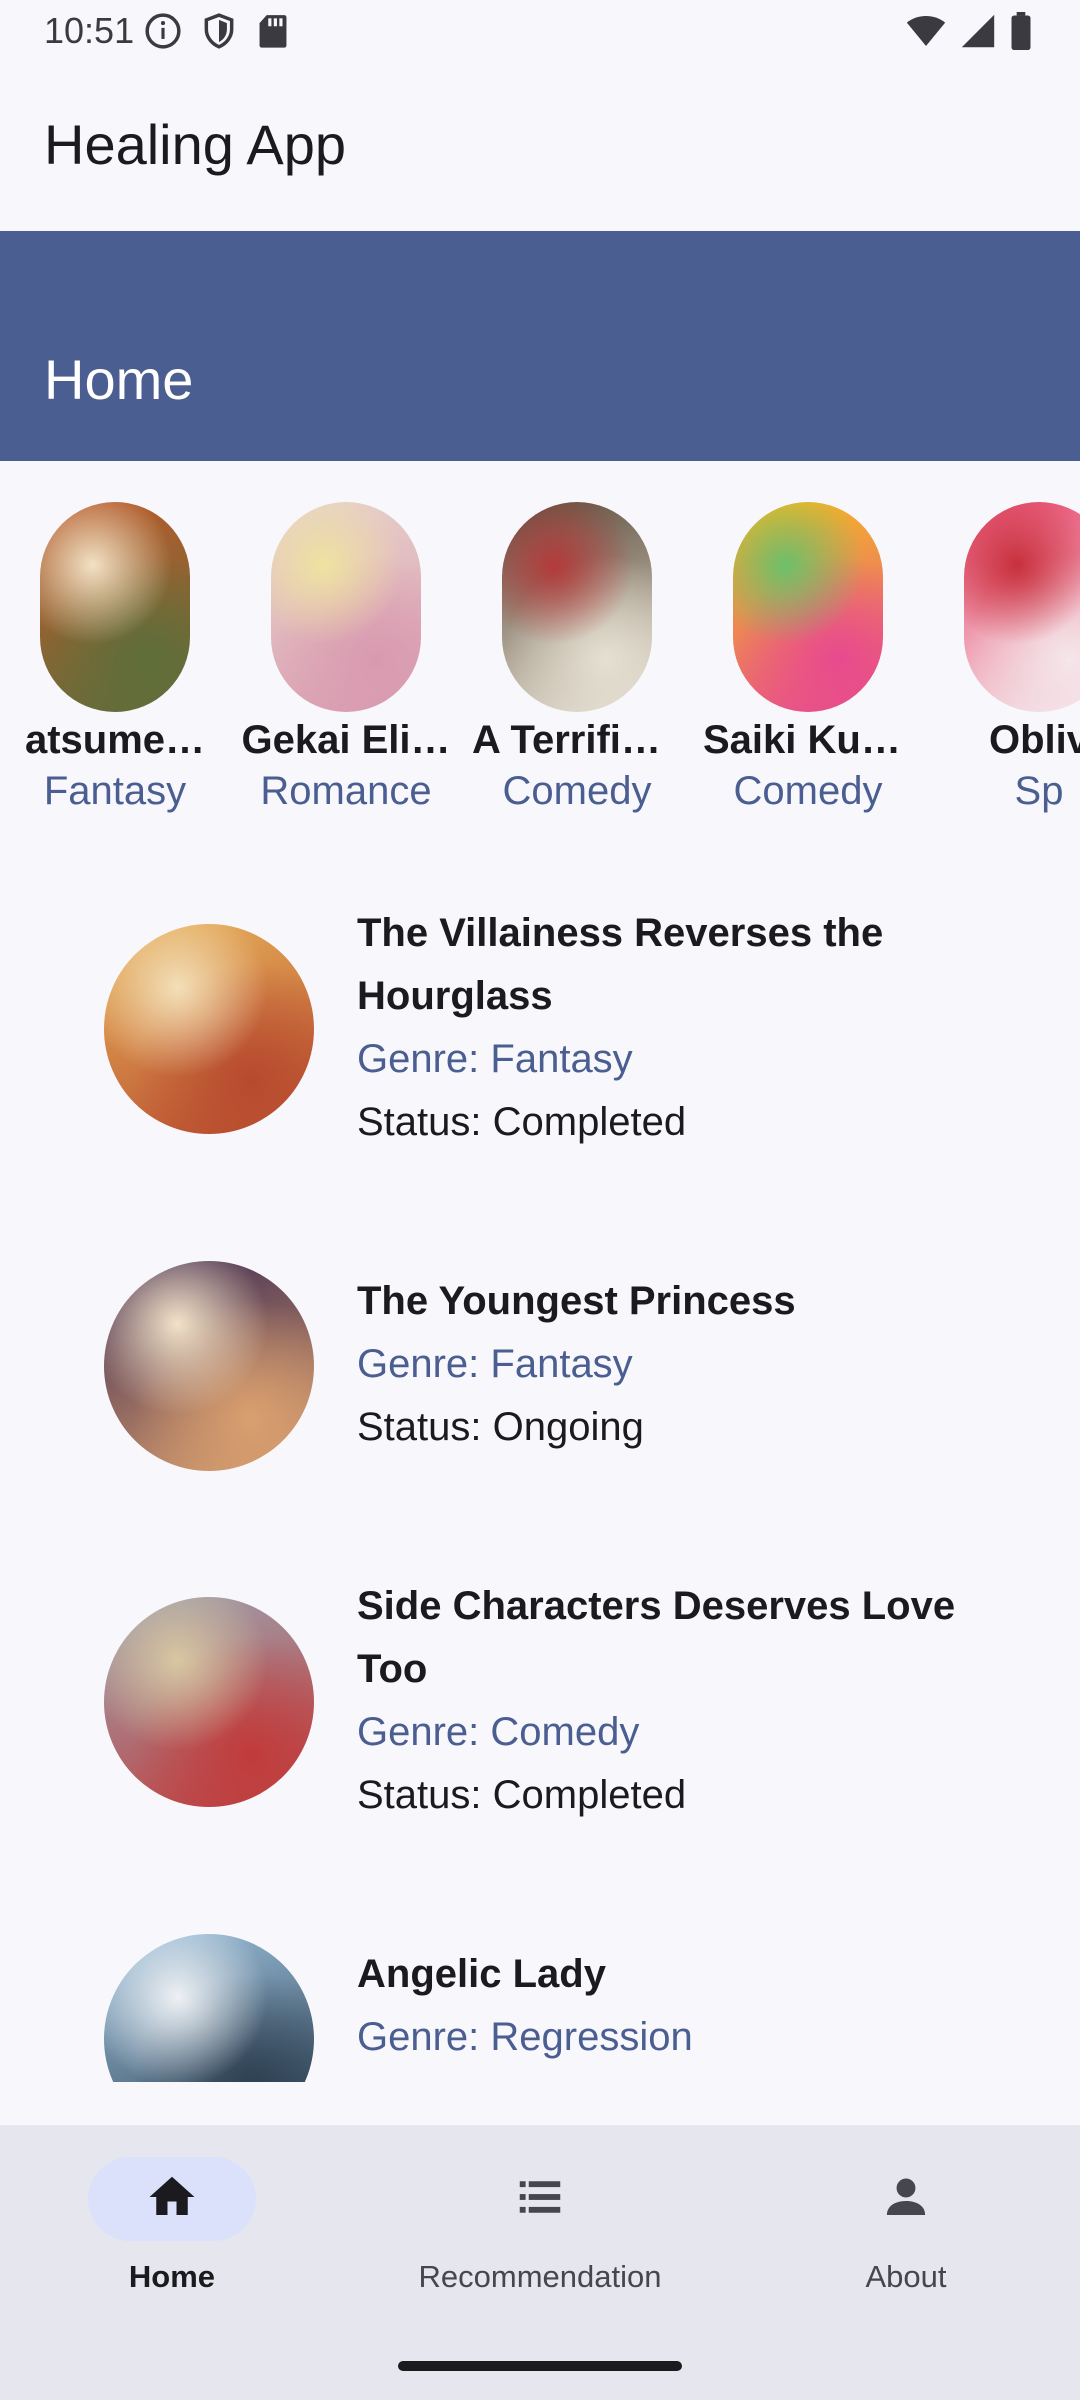 This screenshot has width=1080, height=2400. I want to click on app-title: Healing App, so click(195, 144).